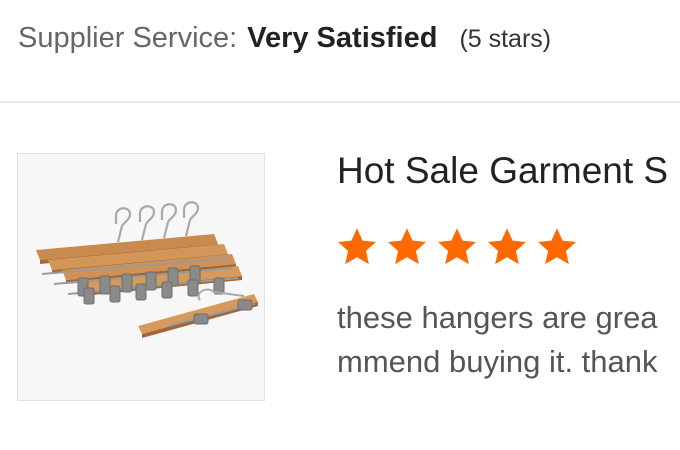  I want to click on review-text-line-1: these hangers are grea, so click(497, 317).